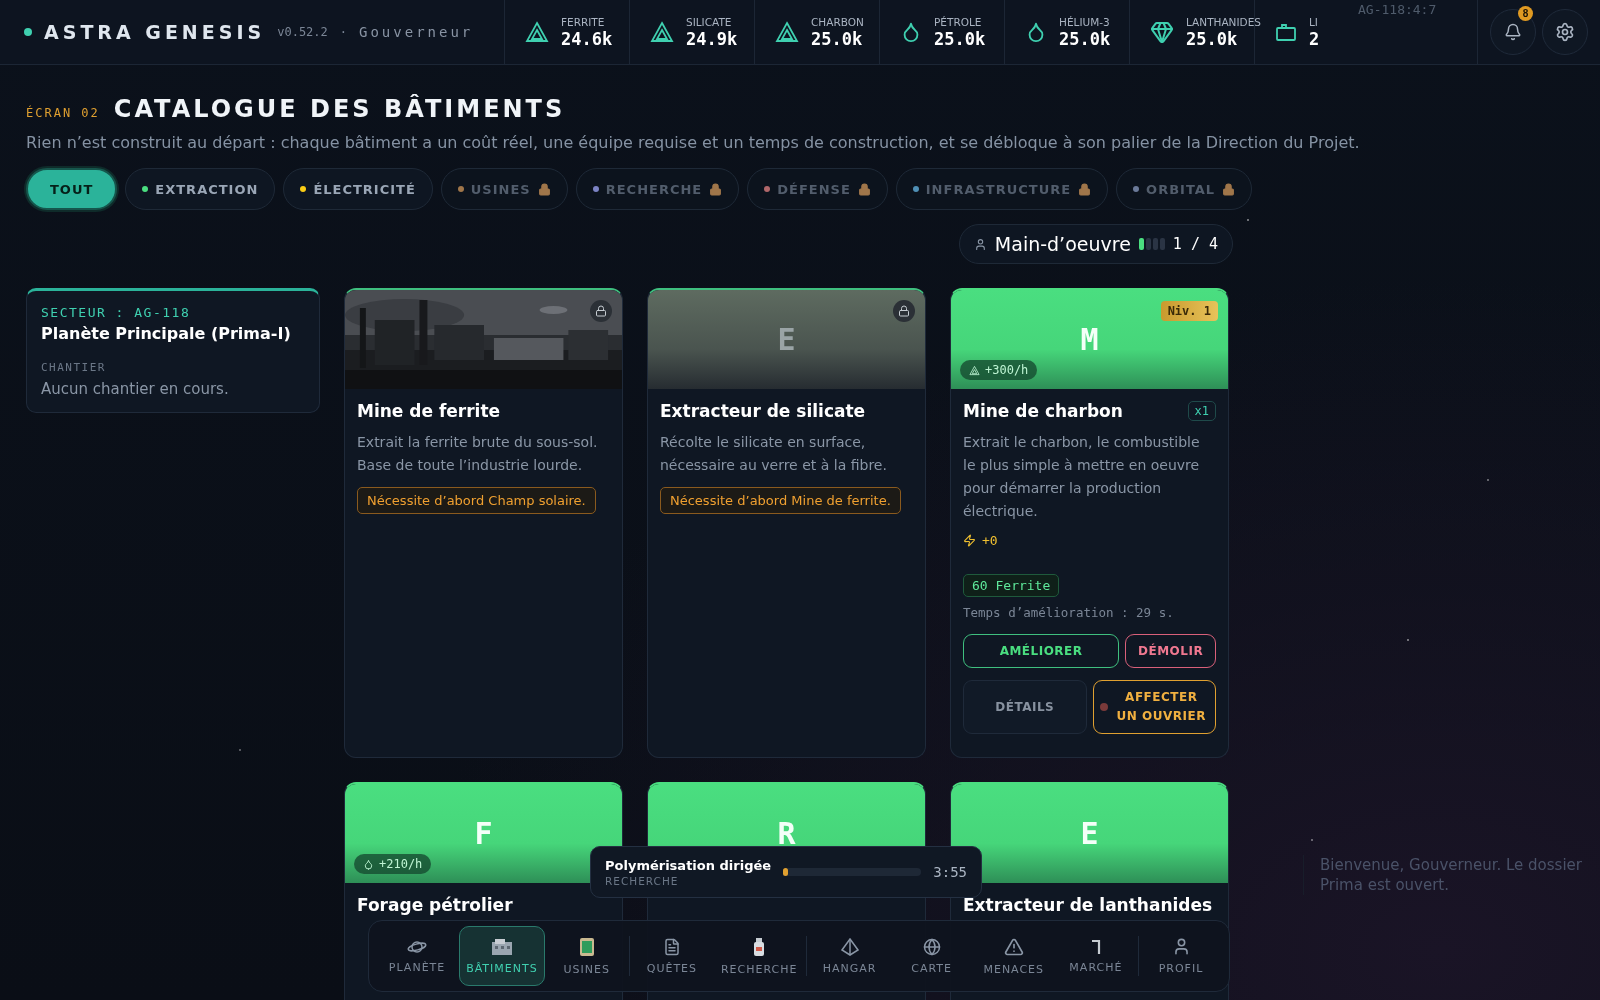 The image size is (1600, 1000). I want to click on production-rate: +300/h, so click(999, 370).